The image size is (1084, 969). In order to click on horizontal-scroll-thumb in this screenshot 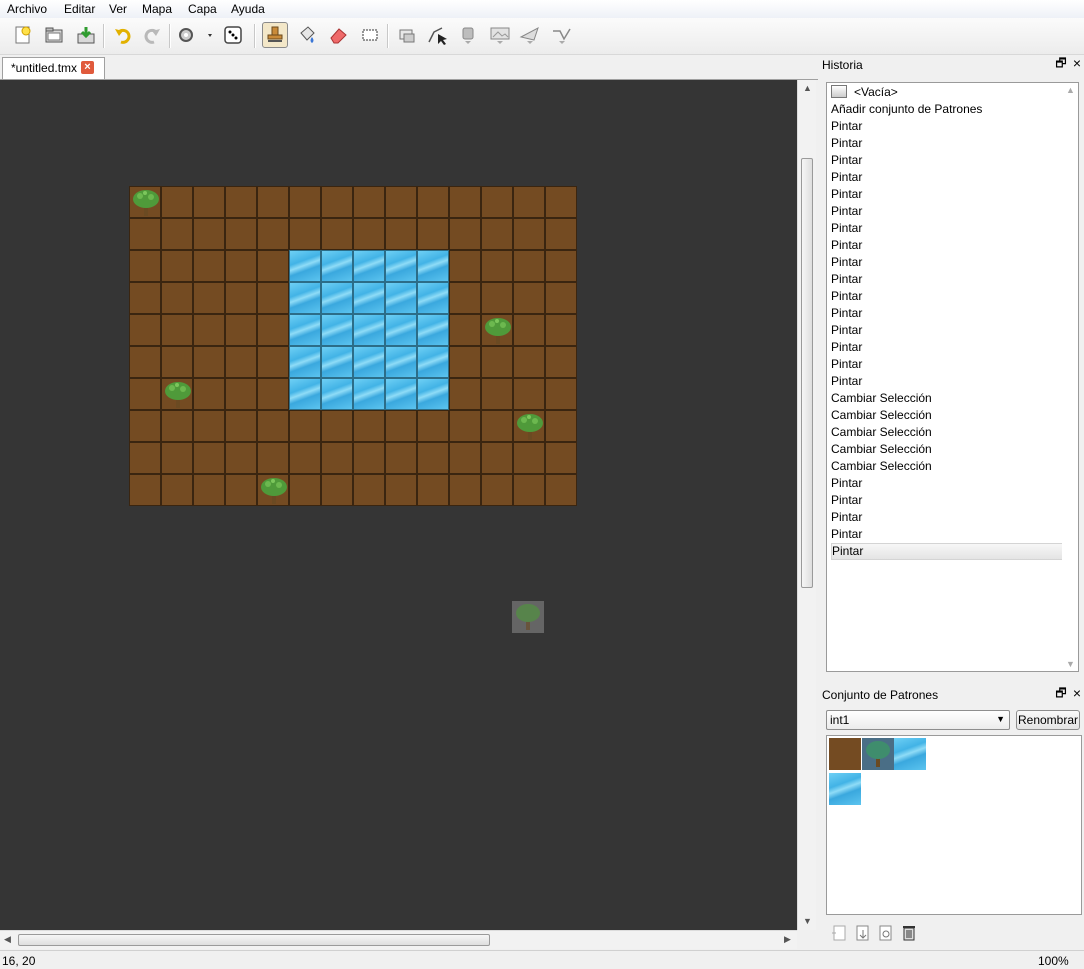, I will do `click(254, 940)`.